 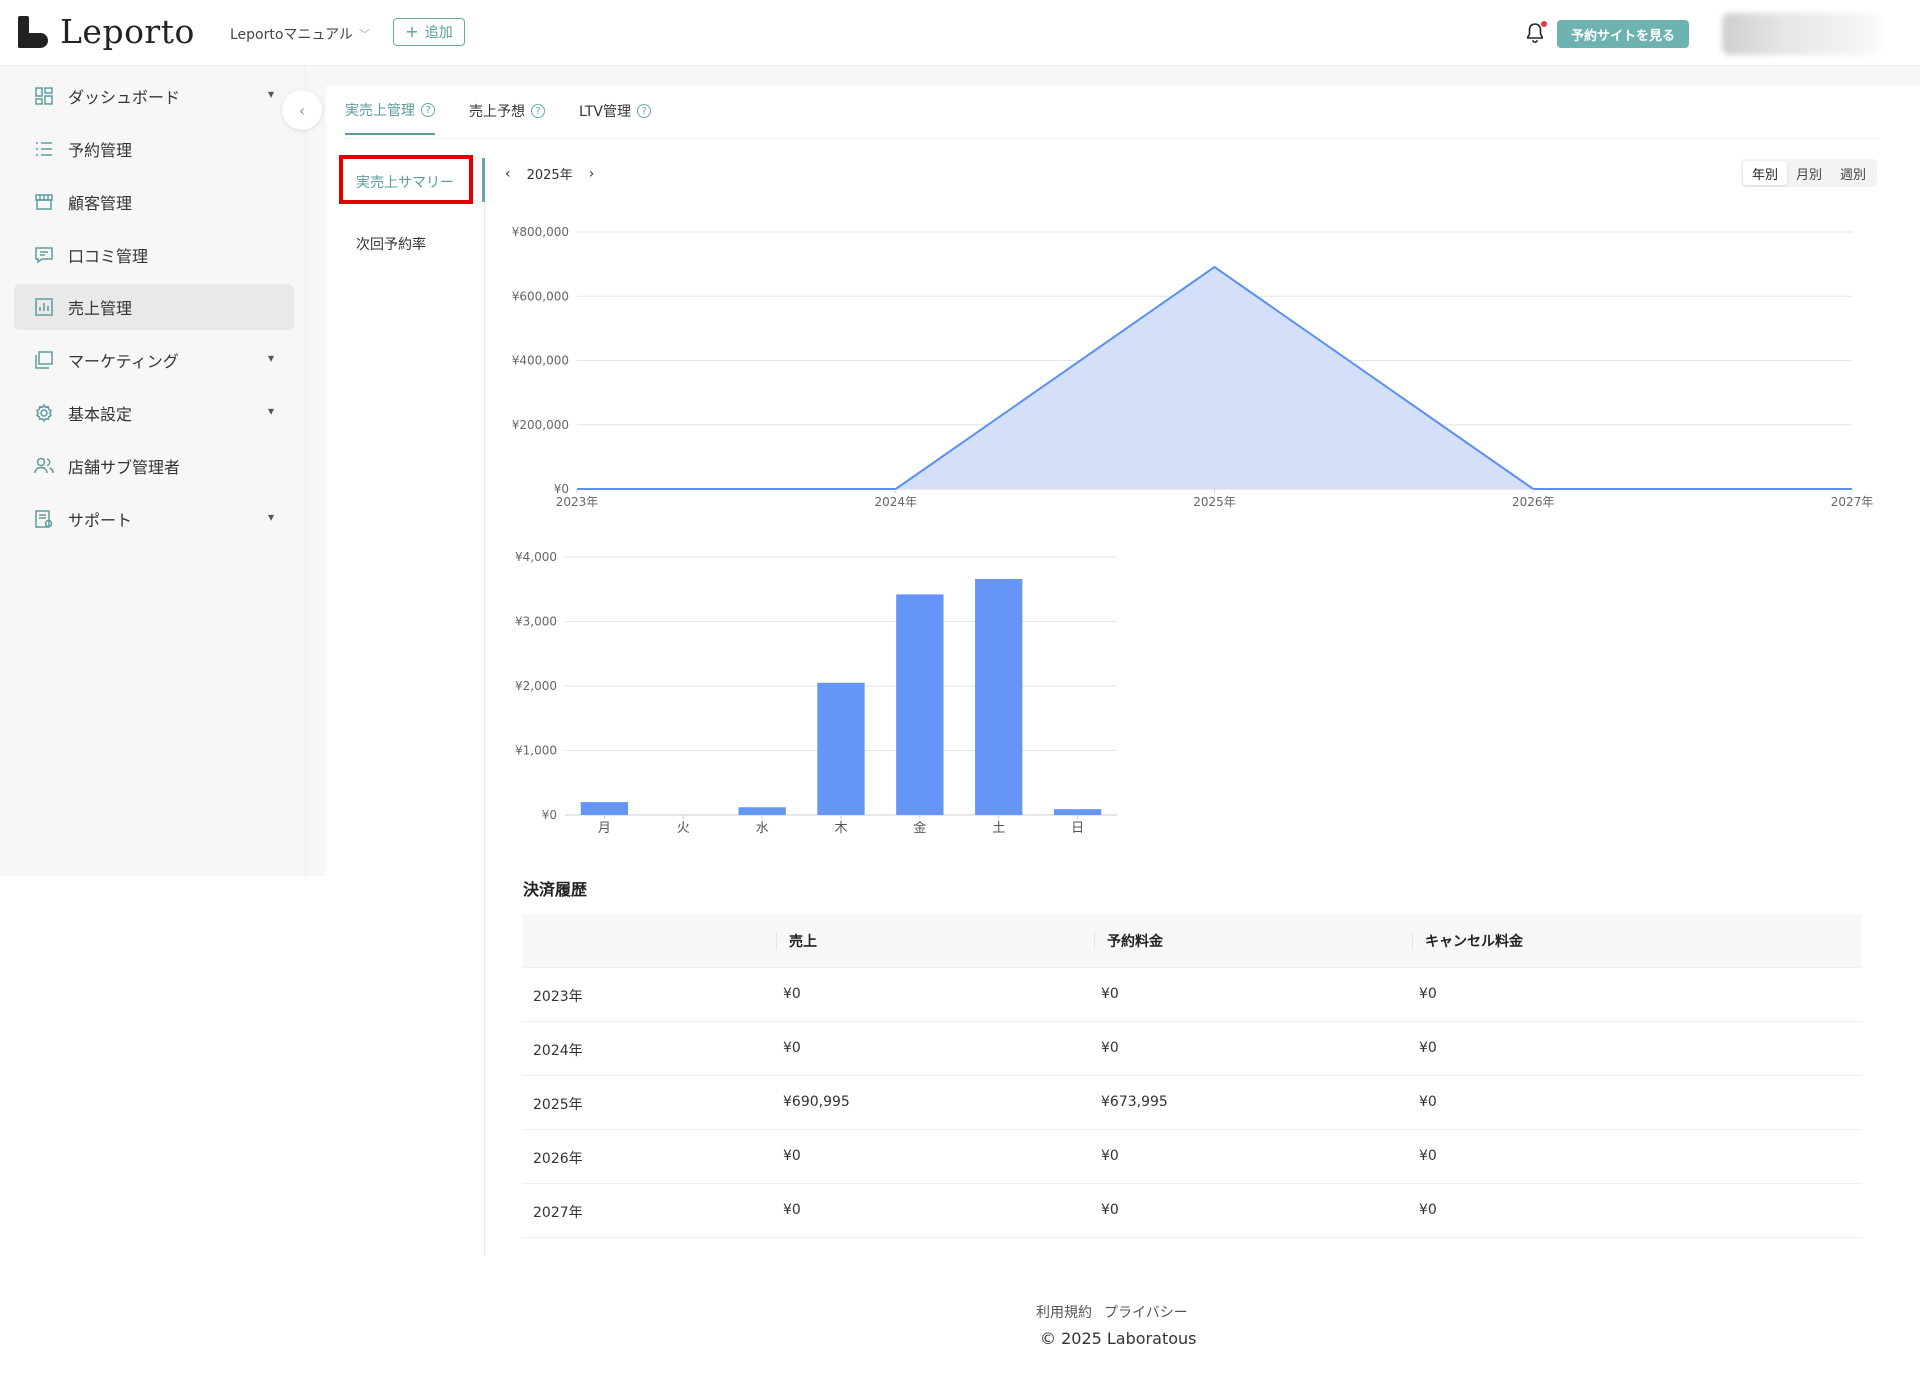 I want to click on sidebar-item-label: 予約管理, so click(x=100, y=150).